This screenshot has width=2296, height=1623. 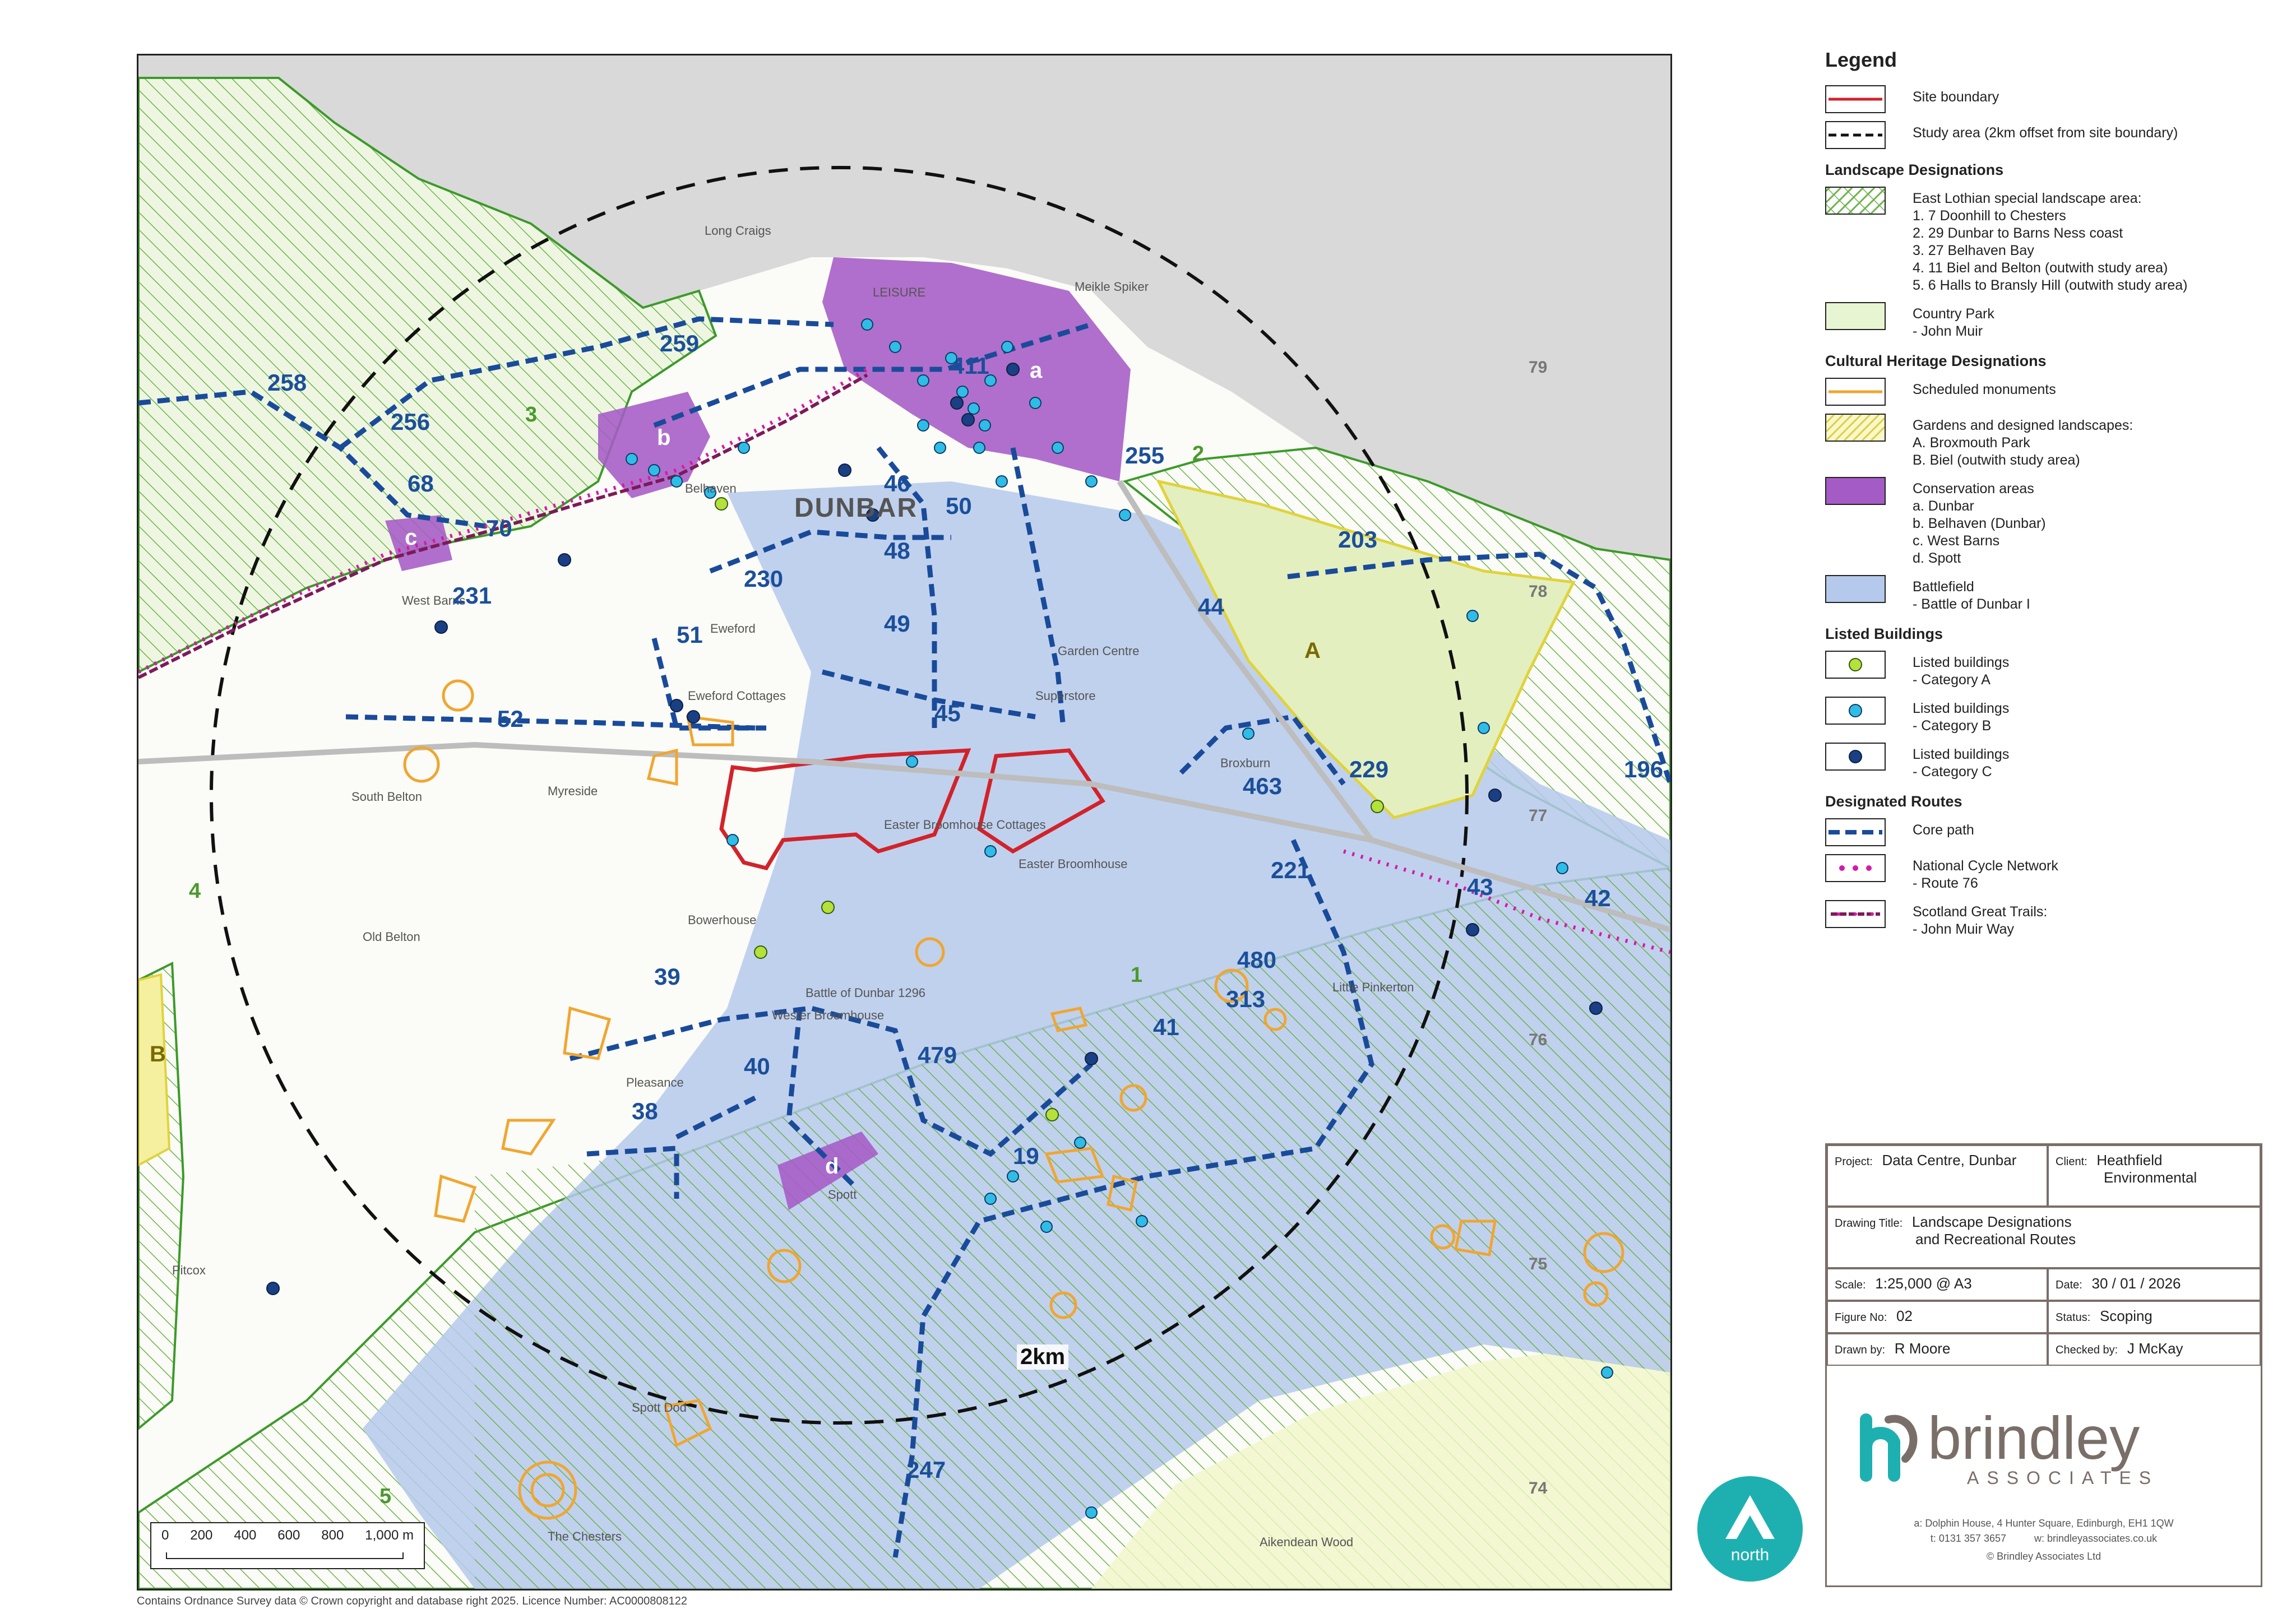 What do you see at coordinates (531, 415) in the screenshot?
I see `landscape-number: 3` at bounding box center [531, 415].